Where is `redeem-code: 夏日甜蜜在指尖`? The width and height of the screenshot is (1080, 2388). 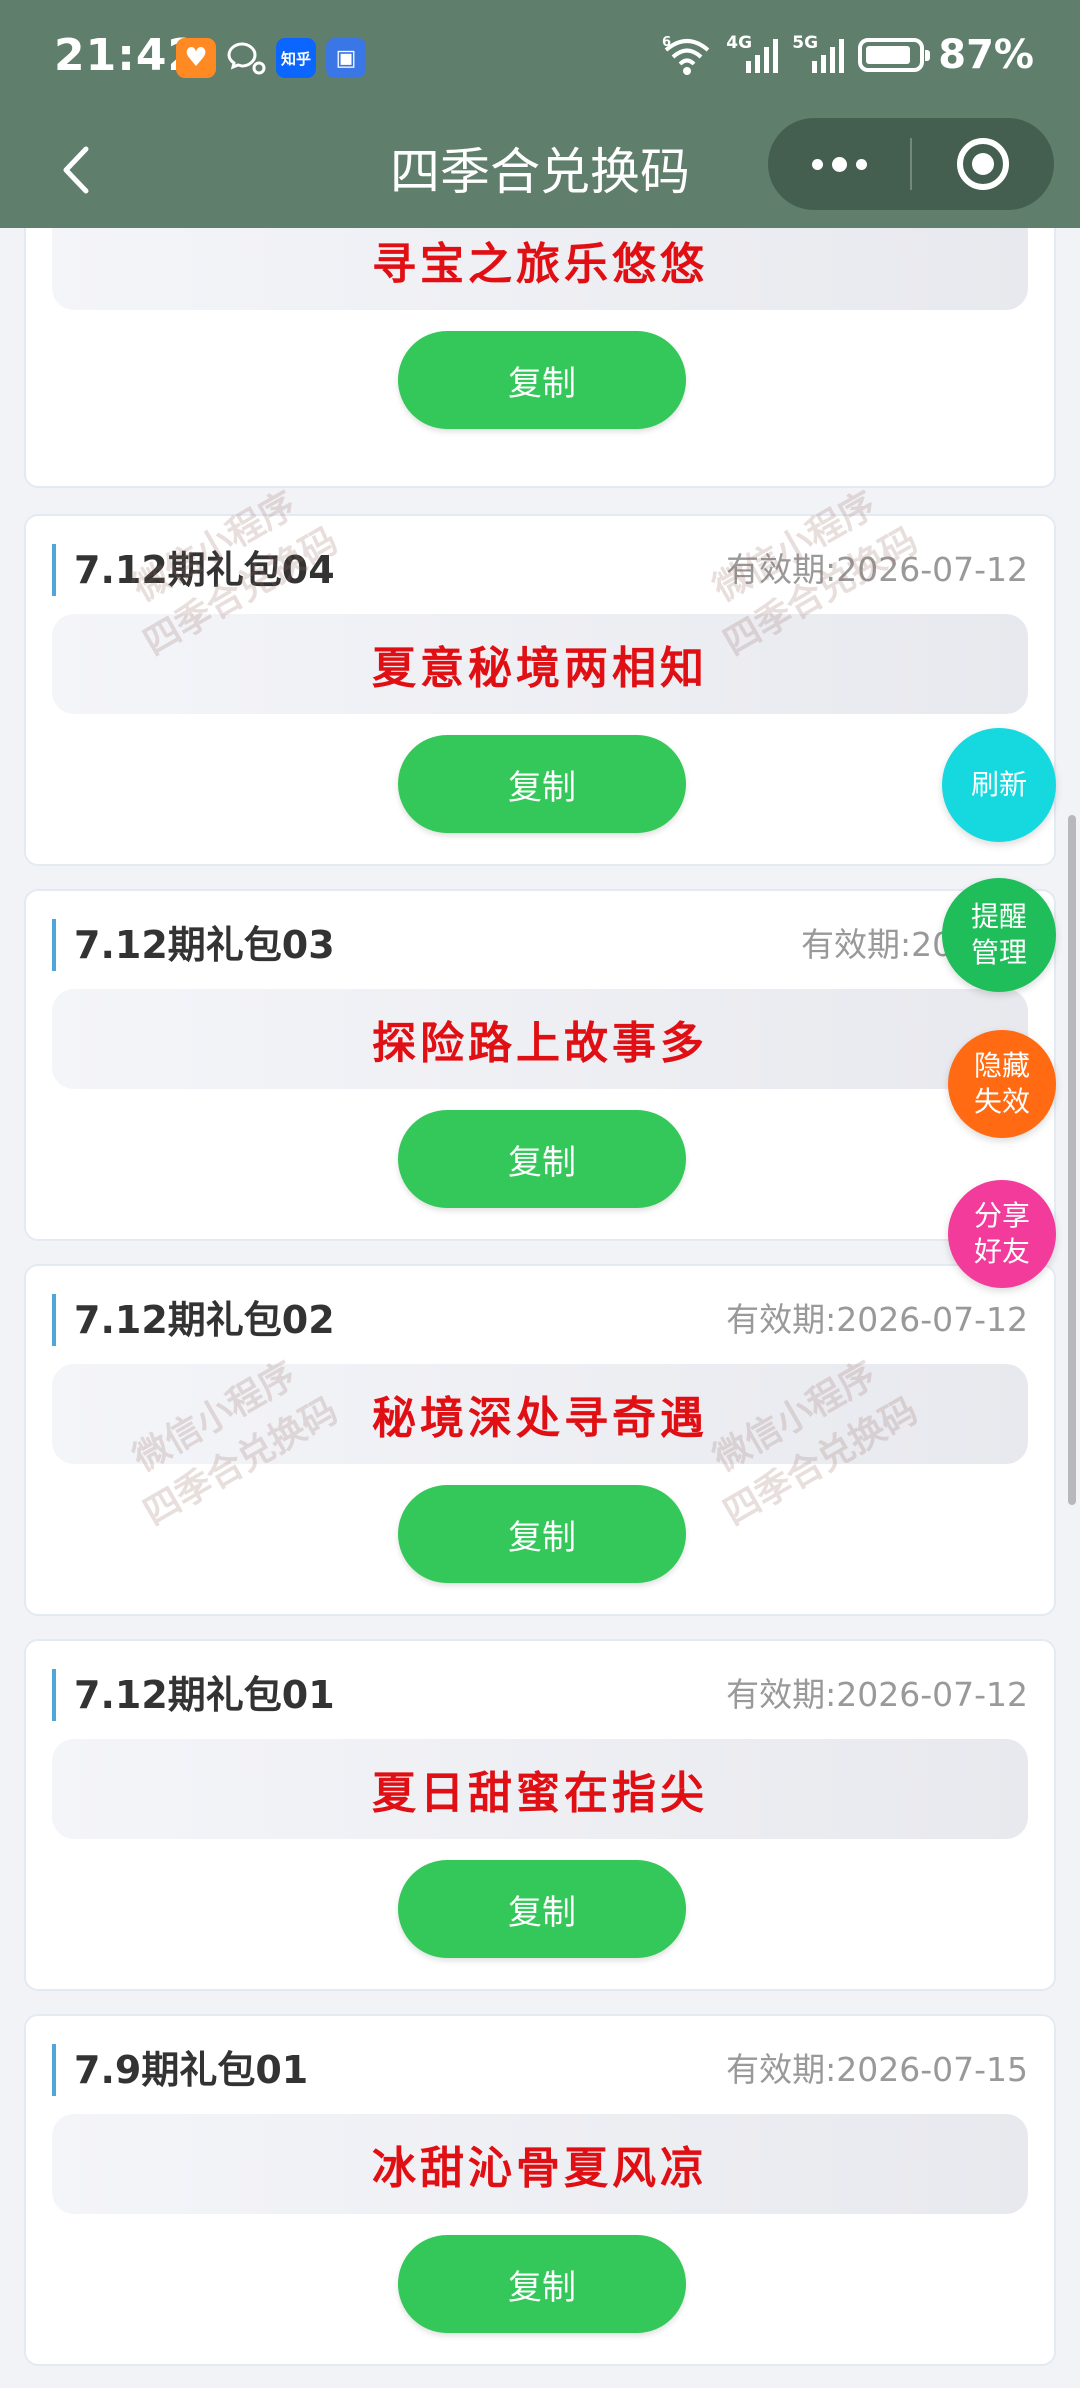
redeem-code: 夏日甜蜜在指尖 is located at coordinates (540, 1789).